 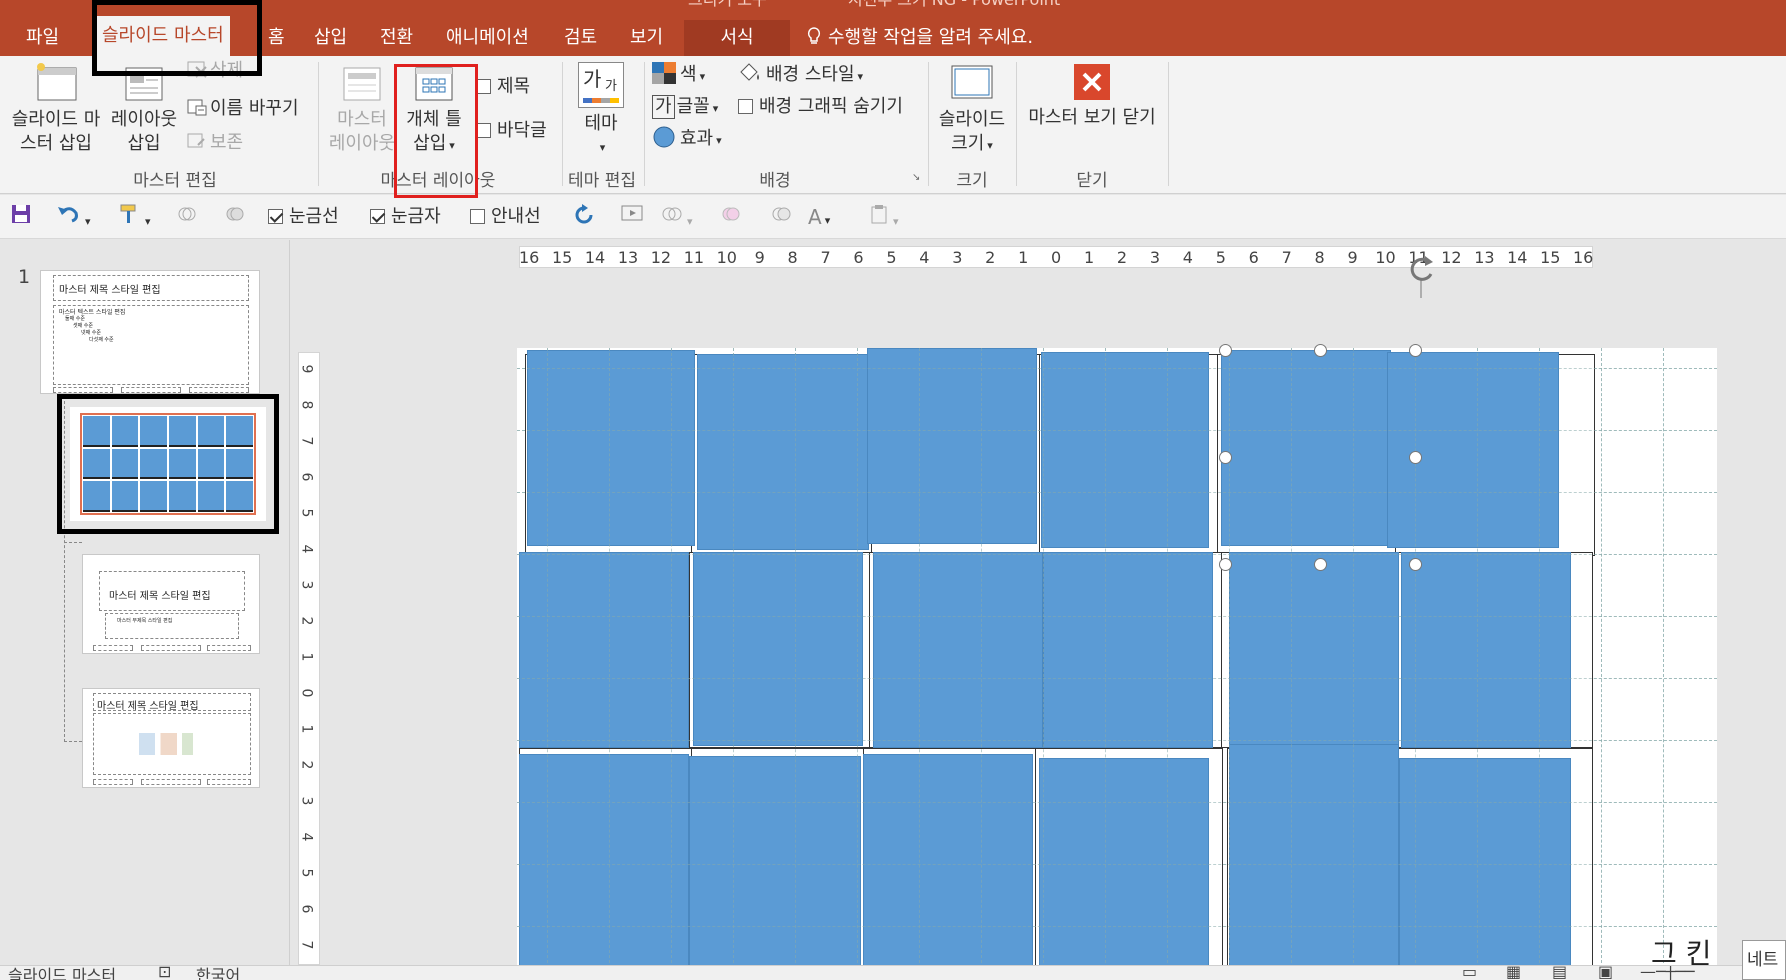 I want to click on thumbnail-layout-title: 마스터 제목 스타일 편집 마스터 부제목 스타일 편집, so click(x=171, y=604).